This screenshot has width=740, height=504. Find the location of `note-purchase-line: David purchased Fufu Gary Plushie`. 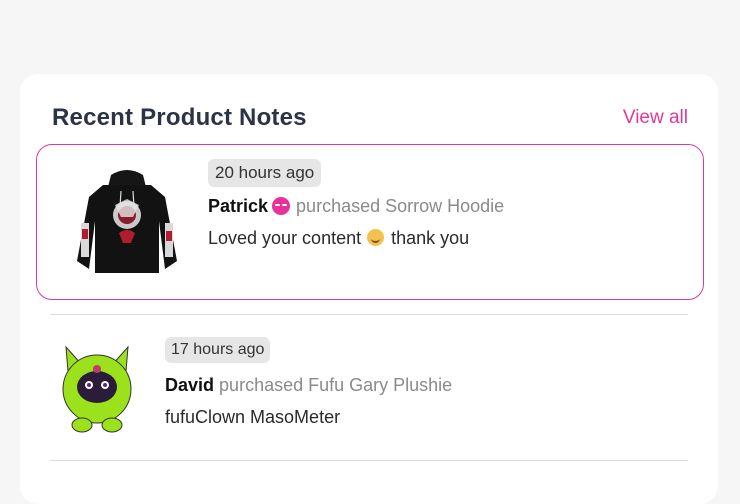

note-purchase-line: David purchased Fufu Gary Plushie is located at coordinates (308, 385).